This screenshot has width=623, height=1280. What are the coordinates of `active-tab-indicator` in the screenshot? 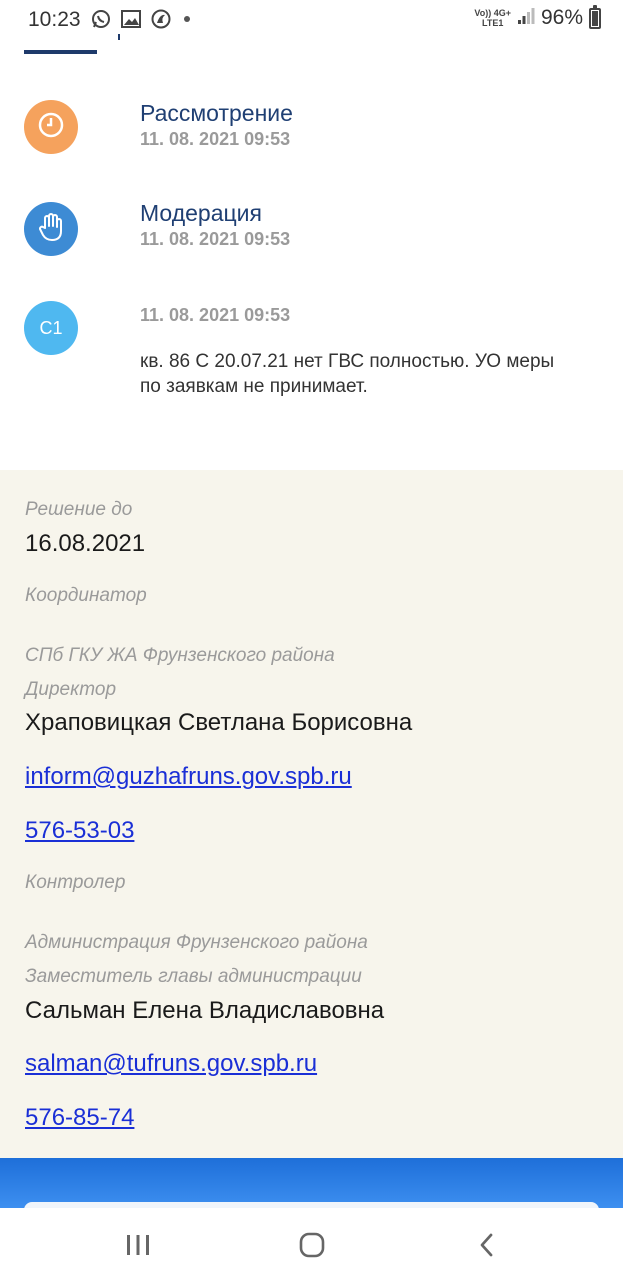 It's located at (60, 52).